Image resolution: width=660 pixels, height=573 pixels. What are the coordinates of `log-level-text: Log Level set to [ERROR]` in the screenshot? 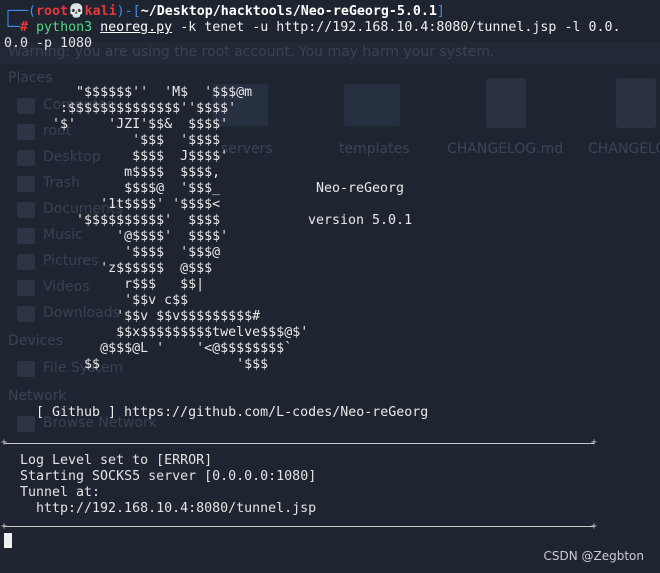 It's located at (116, 460).